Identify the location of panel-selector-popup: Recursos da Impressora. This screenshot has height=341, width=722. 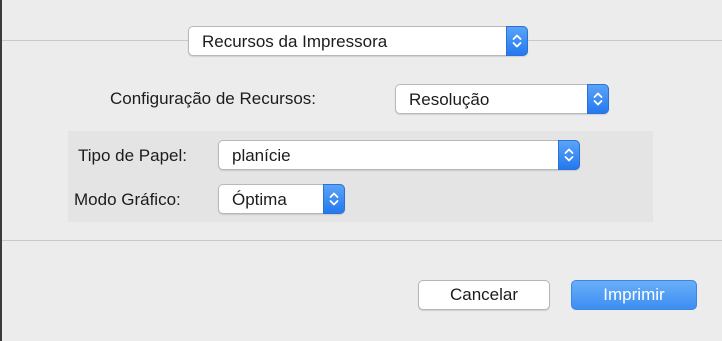
(358, 41).